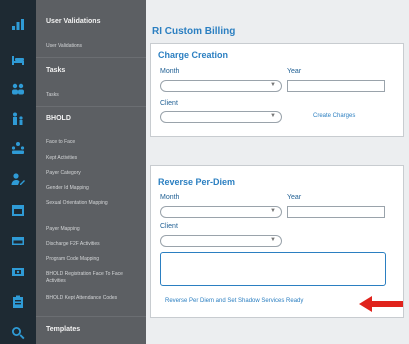 The image size is (409, 344). Describe the element at coordinates (193, 55) in the screenshot. I see `panel-title-charge-creation: Charge Creation` at that location.